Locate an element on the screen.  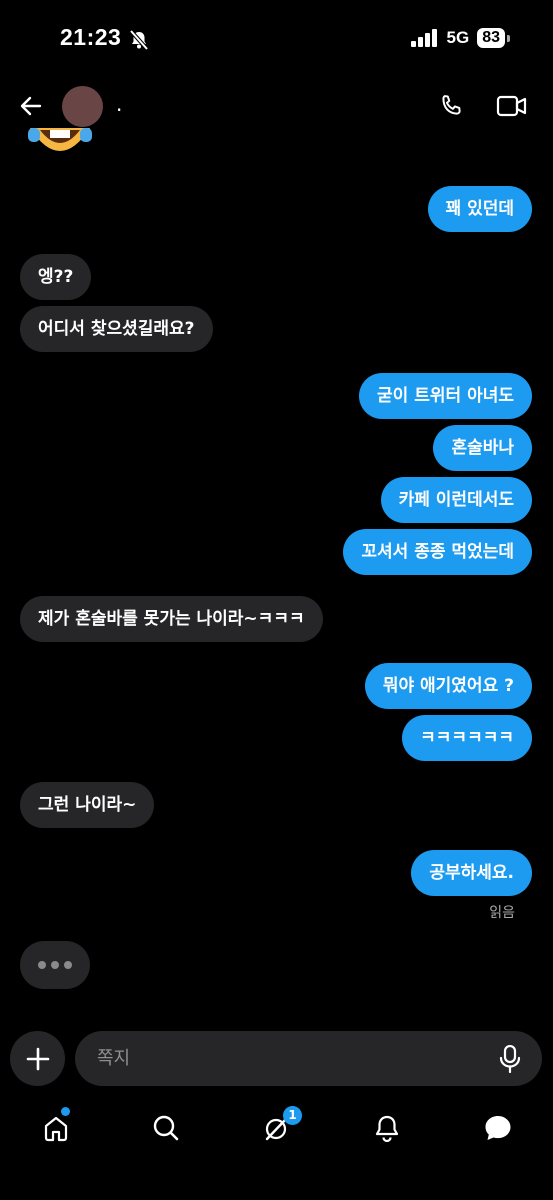
nav-notifications is located at coordinates (387, 1128).